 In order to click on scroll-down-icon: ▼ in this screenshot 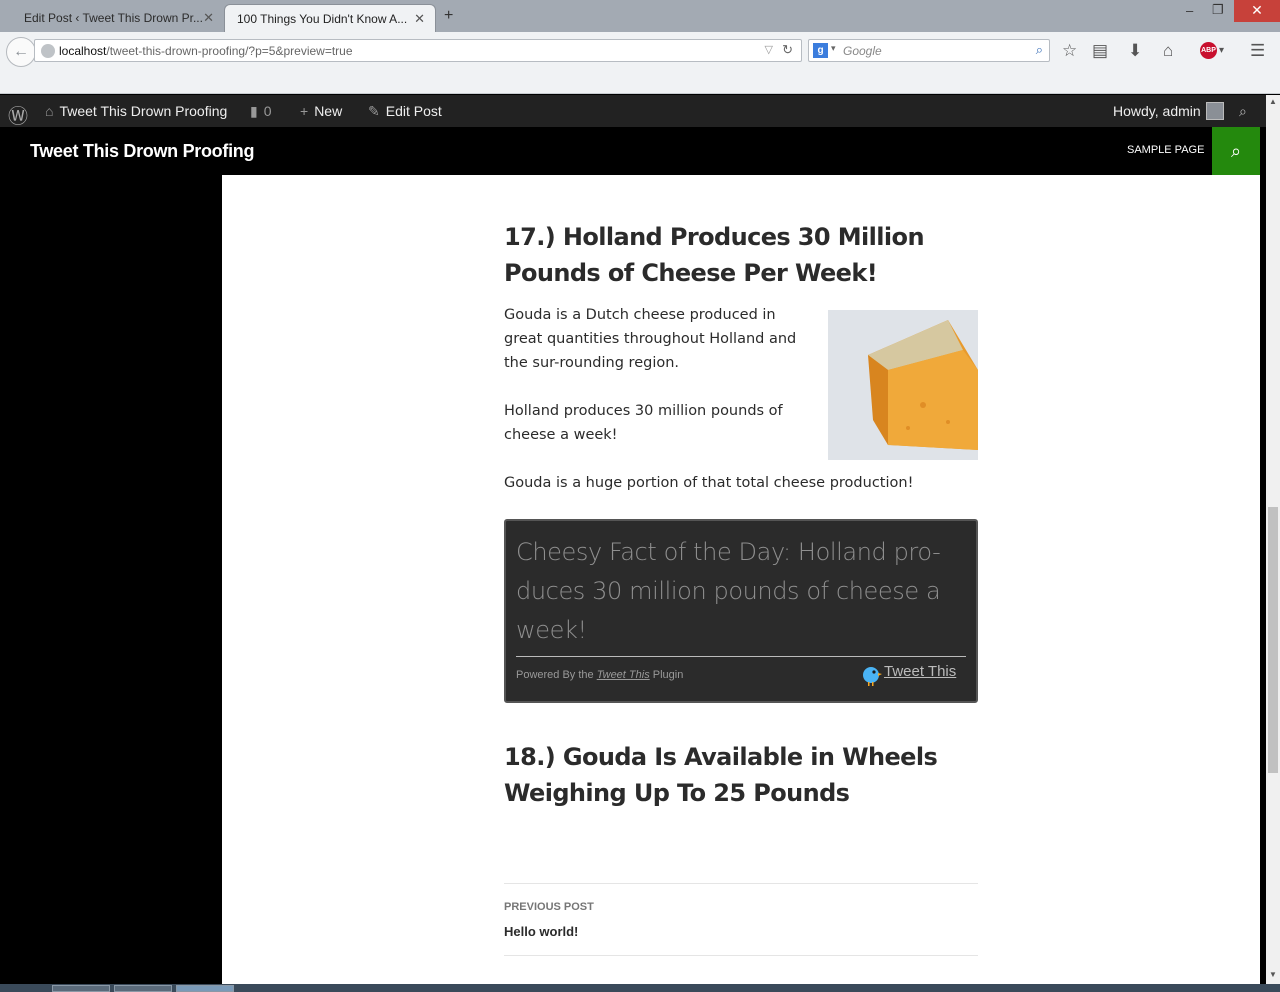, I will do `click(1273, 974)`.